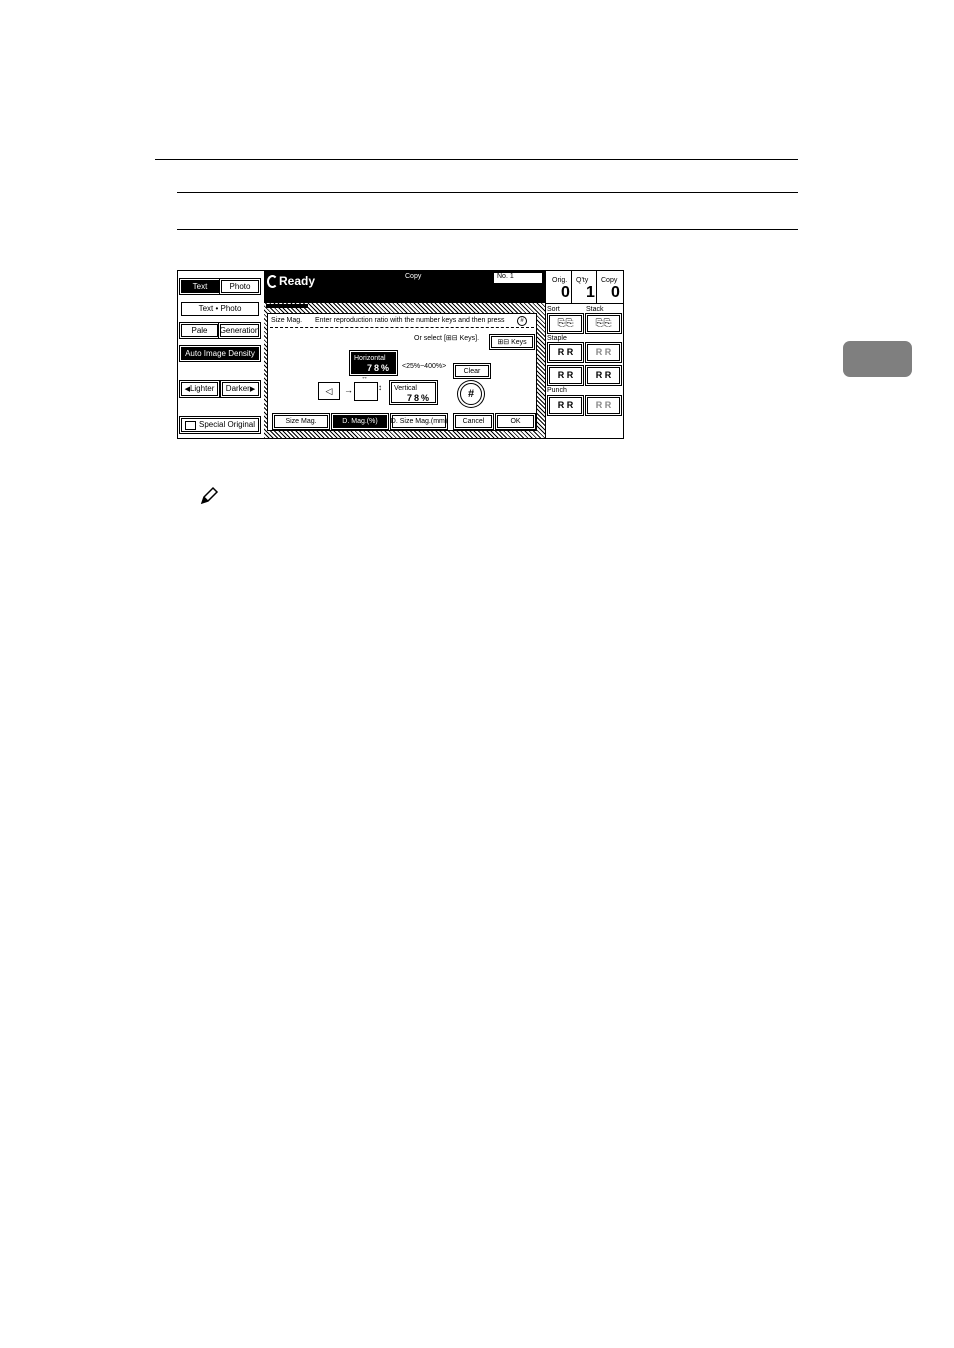  I want to click on text-photo-mode-button: Text • Photo, so click(220, 309).